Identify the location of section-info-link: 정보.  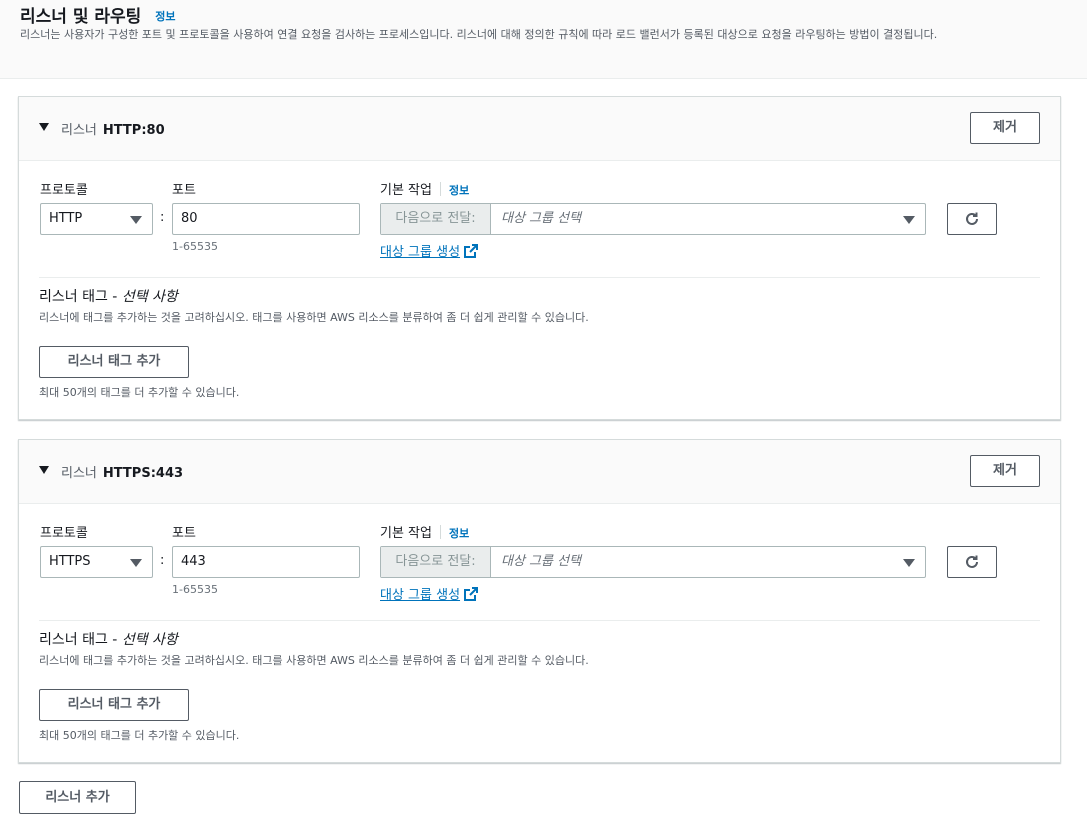
(165, 16).